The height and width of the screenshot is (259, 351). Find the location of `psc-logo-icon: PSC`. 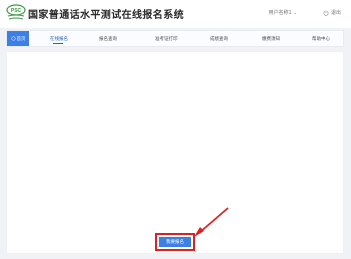

psc-logo-icon: PSC is located at coordinates (16, 12).